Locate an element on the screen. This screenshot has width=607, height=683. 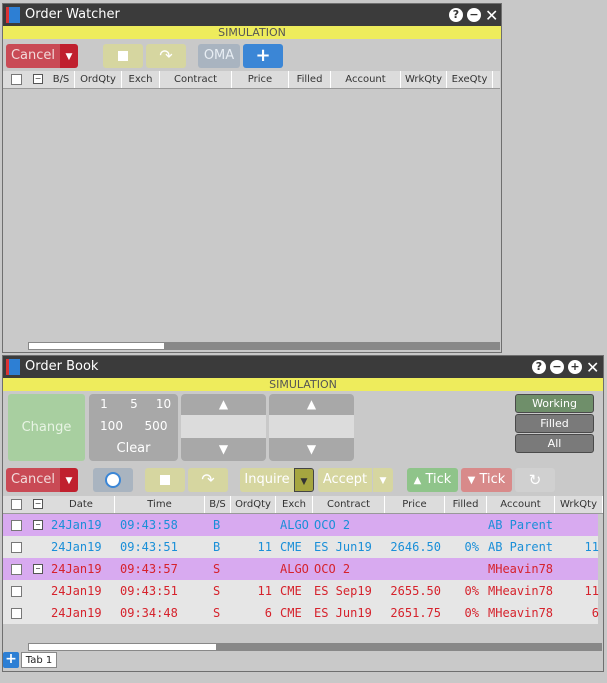
add-tab-button: + is located at coordinates (11, 660).